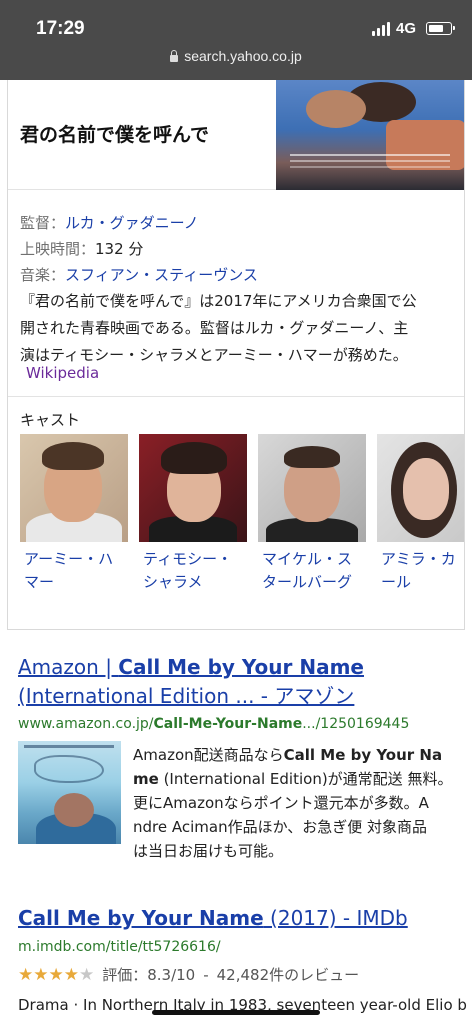 This screenshot has width=472, height=1024. What do you see at coordinates (74, 571) in the screenshot?
I see `cast-name: アーミー・ハ マー` at bounding box center [74, 571].